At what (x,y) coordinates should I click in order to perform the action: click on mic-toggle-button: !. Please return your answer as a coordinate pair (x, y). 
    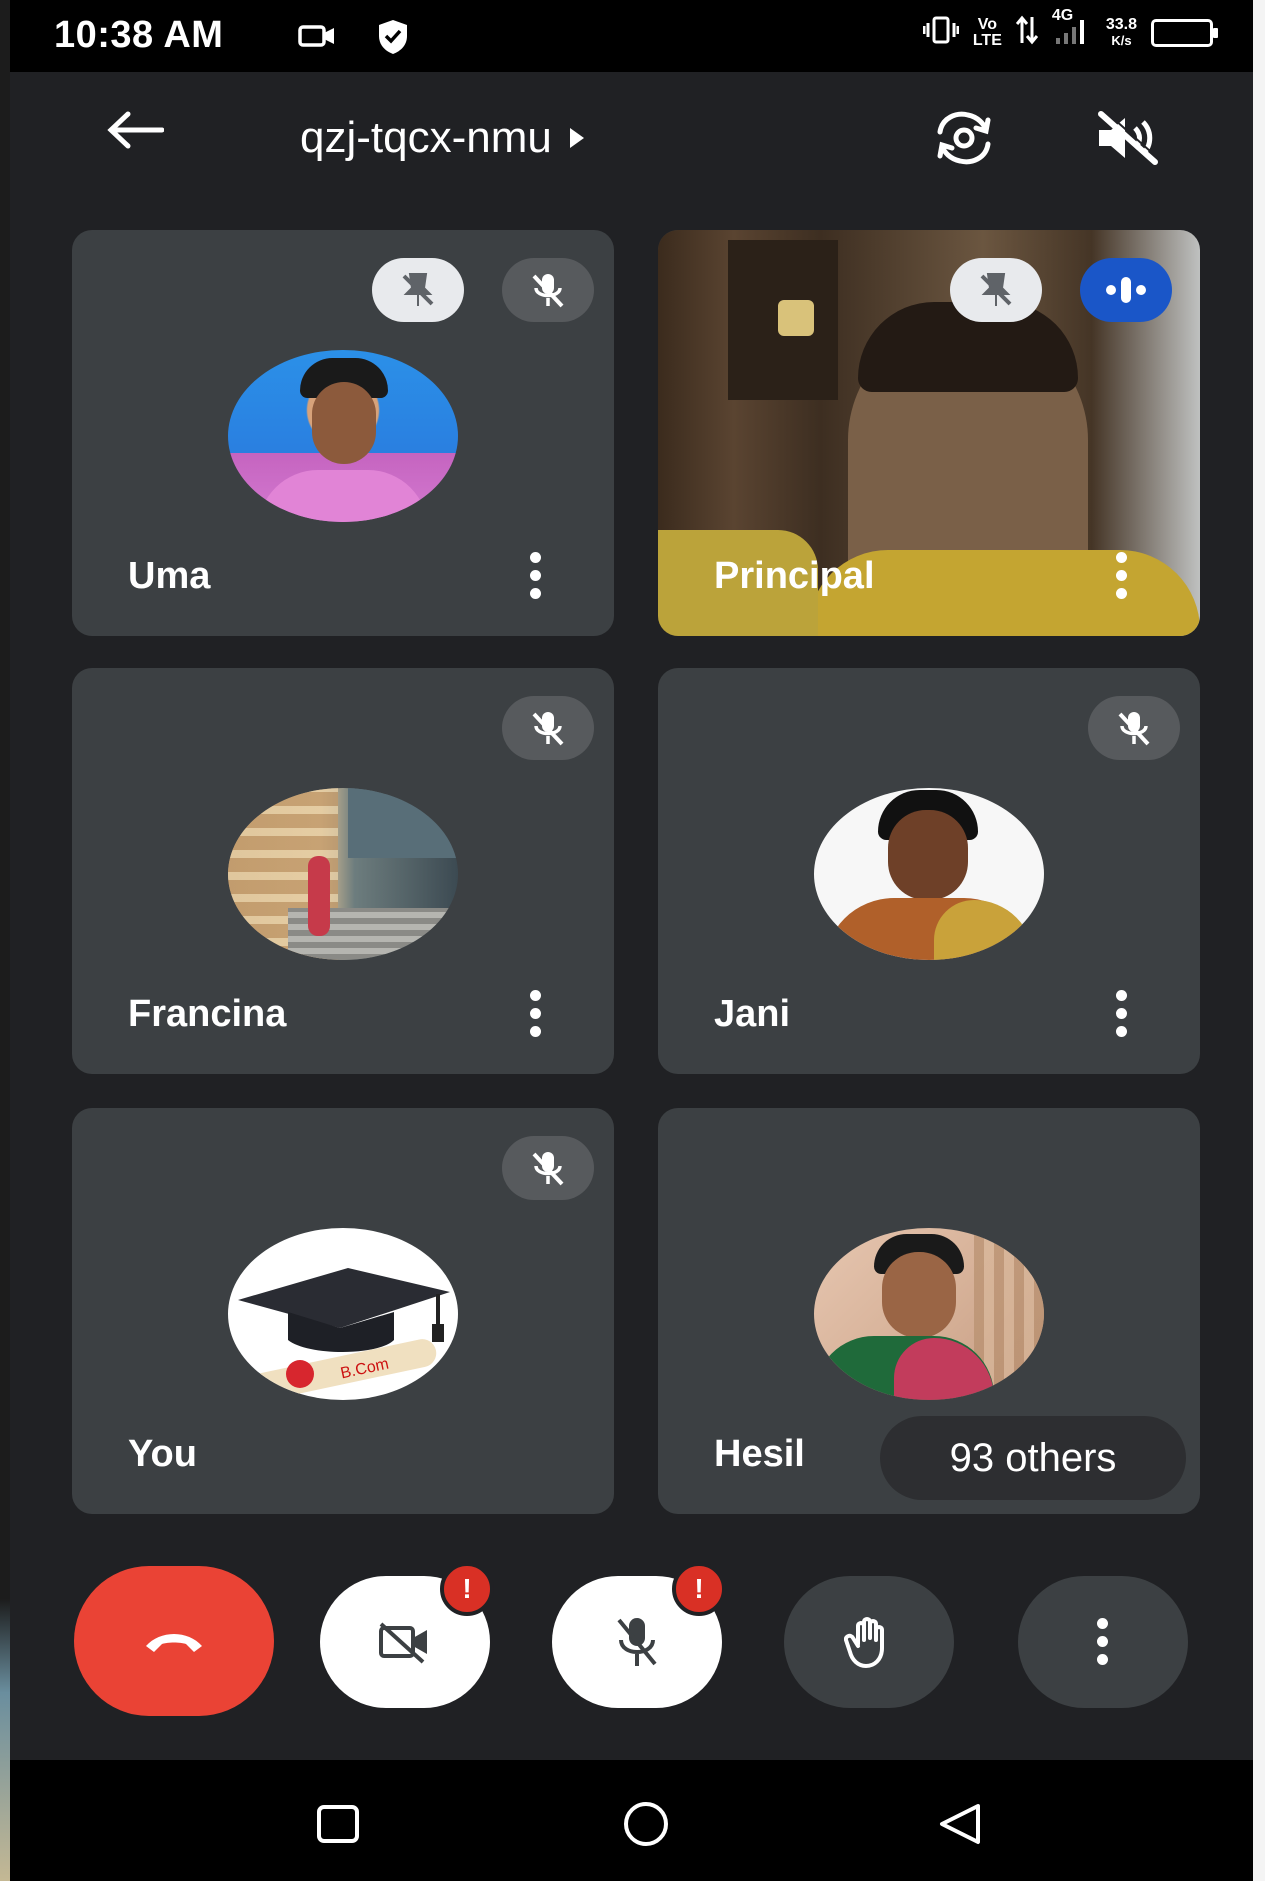
    Looking at the image, I should click on (639, 1635).